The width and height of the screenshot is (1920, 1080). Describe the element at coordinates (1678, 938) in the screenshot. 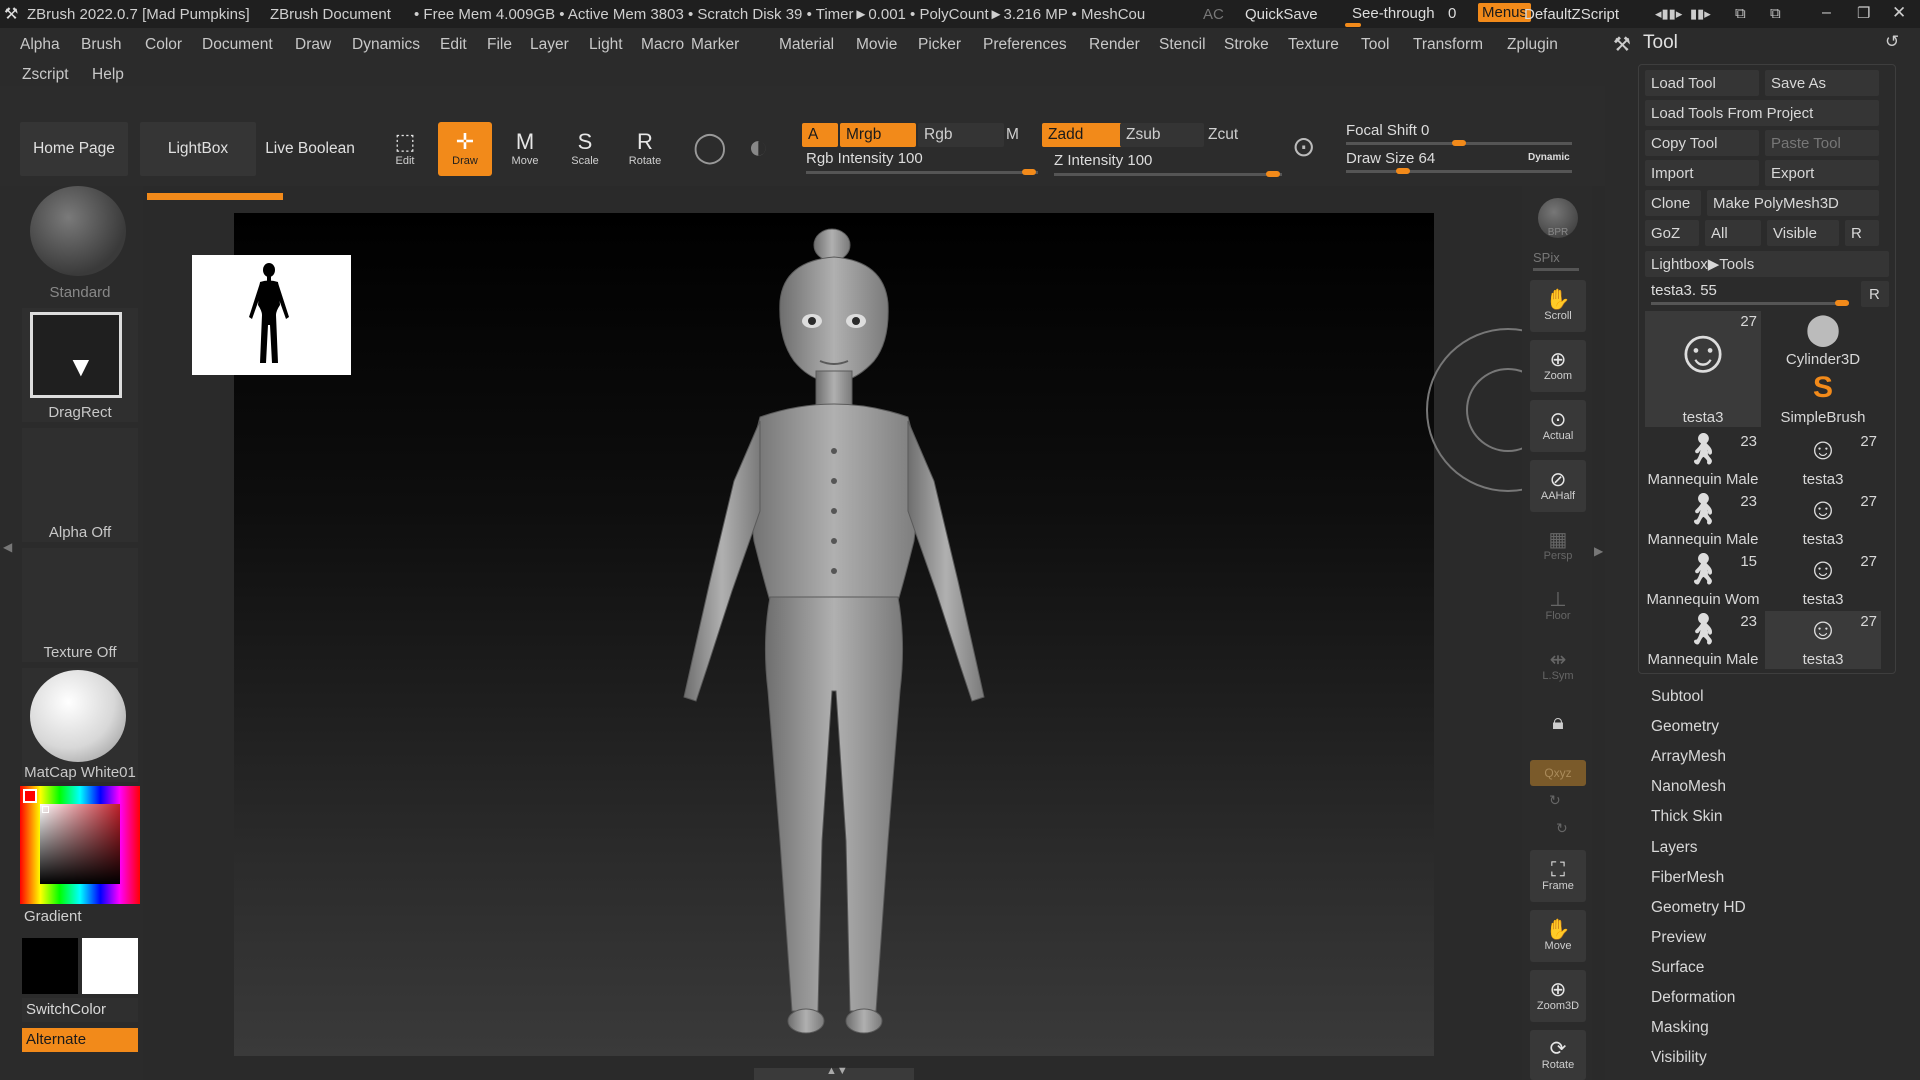

I see `subpalette-preview: Preview` at that location.